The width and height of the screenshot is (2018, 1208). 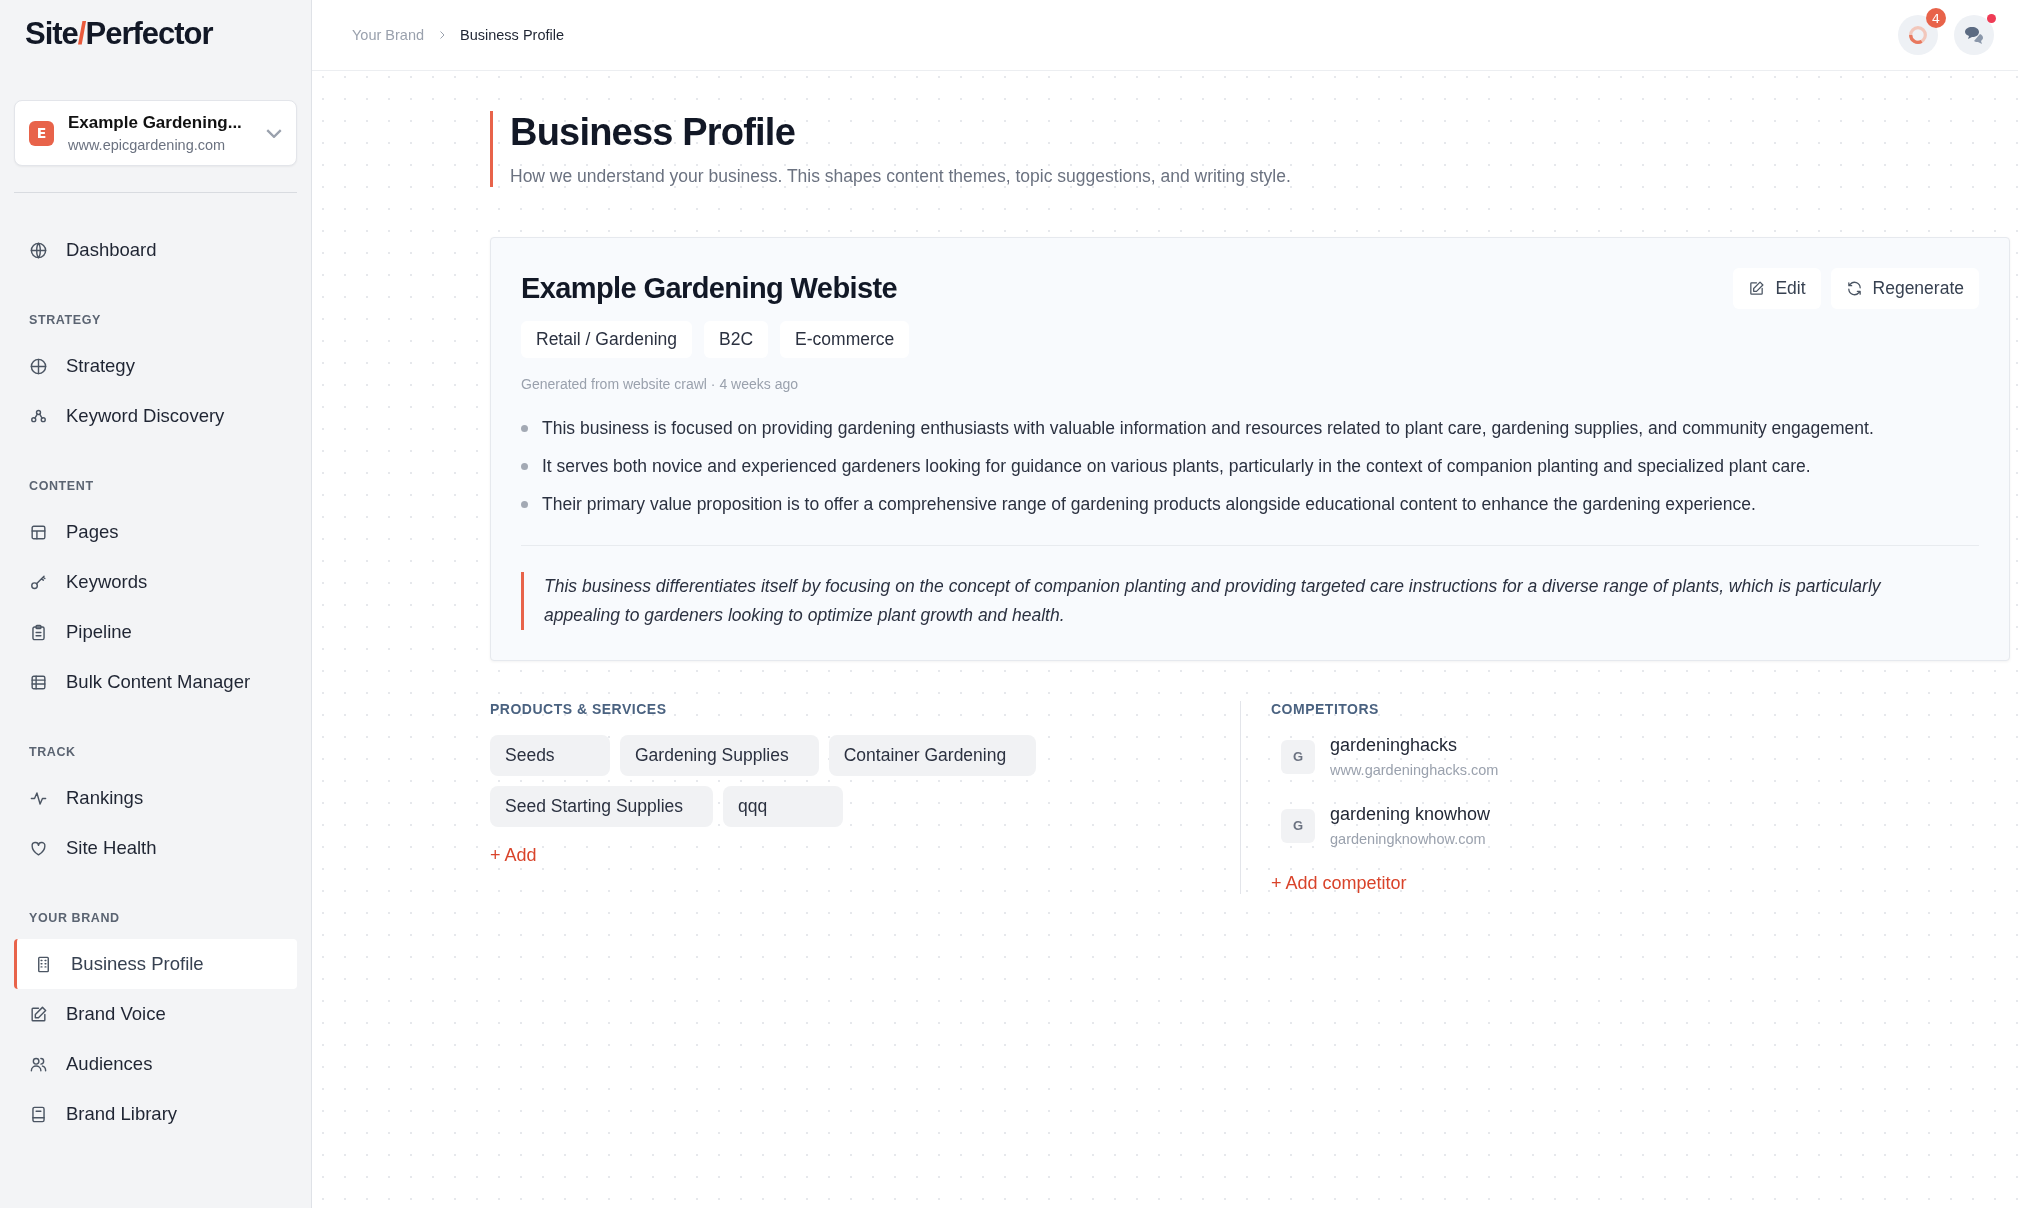 What do you see at coordinates (65, 320) in the screenshot?
I see `section-label: STRATEGY` at bounding box center [65, 320].